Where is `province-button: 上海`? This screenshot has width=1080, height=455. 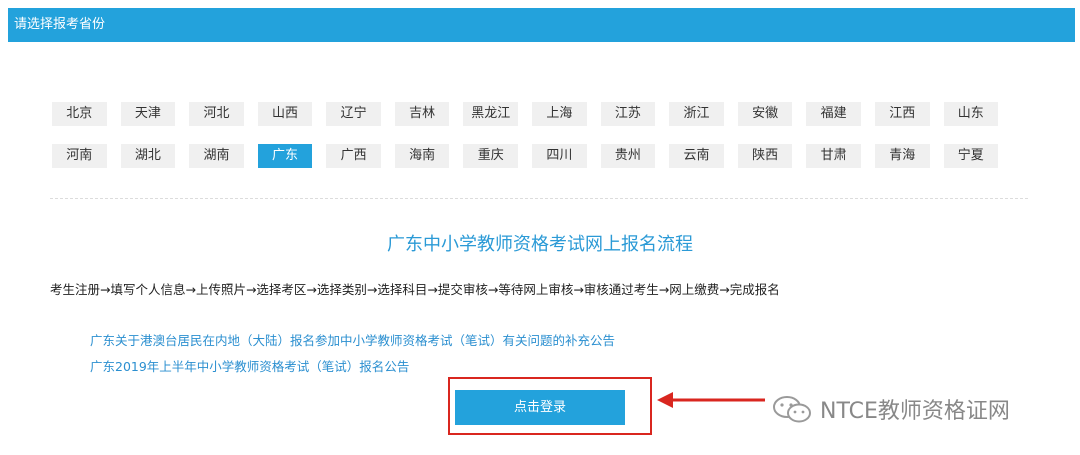 province-button: 上海 is located at coordinates (559, 114).